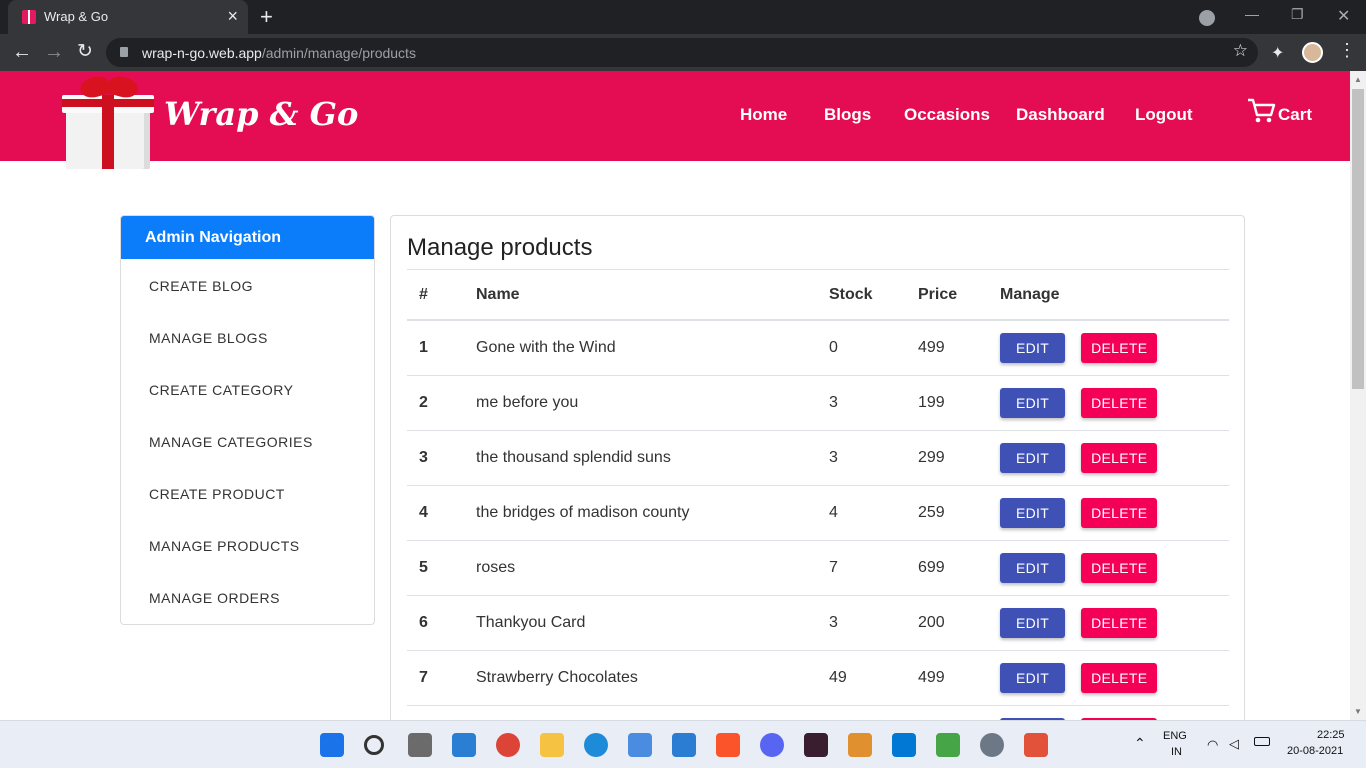  What do you see at coordinates (873, 513) in the screenshot?
I see `product-stock: 4` at bounding box center [873, 513].